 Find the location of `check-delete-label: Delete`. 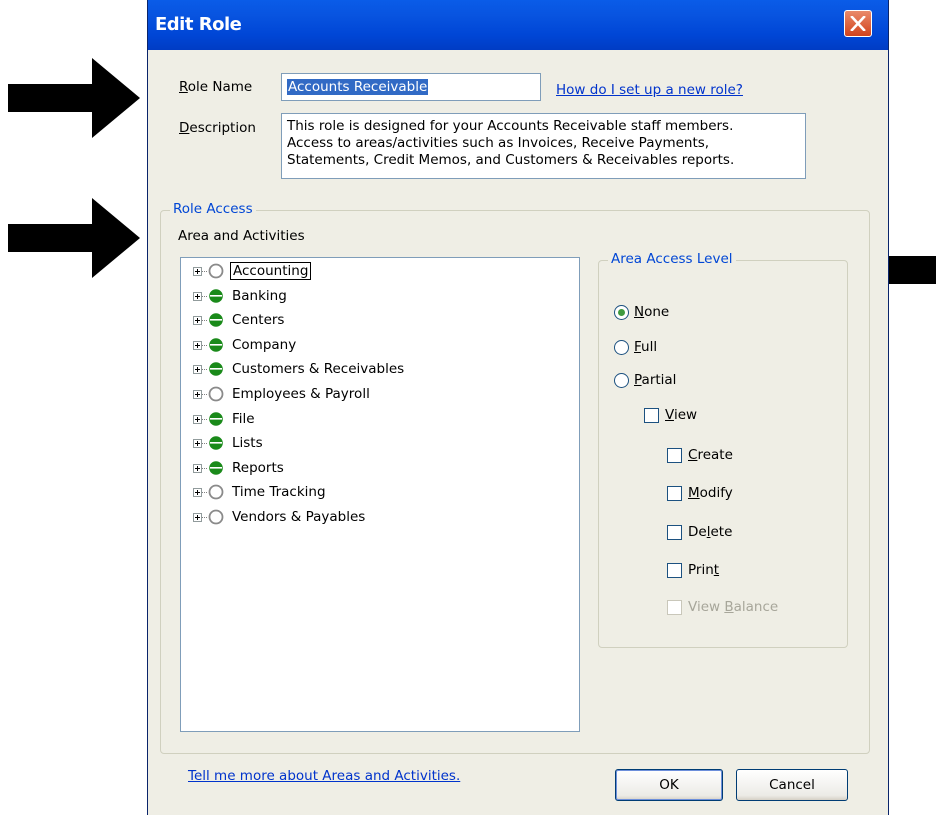

check-delete-label: Delete is located at coordinates (710, 532).